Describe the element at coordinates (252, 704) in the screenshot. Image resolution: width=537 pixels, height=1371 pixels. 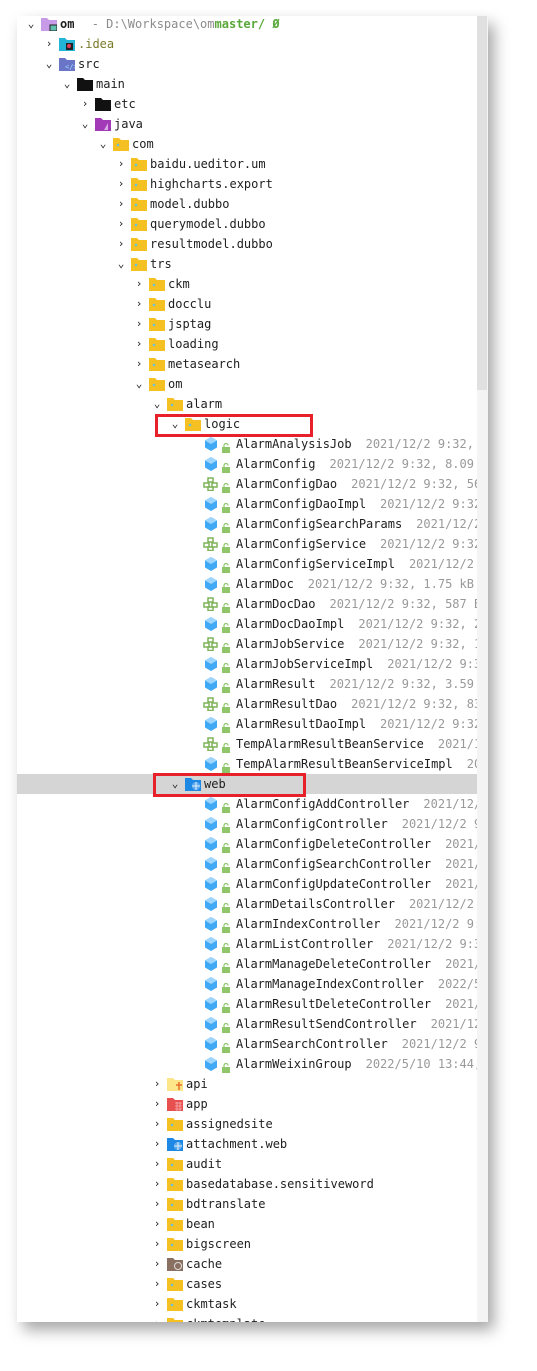
I see `tree-file-item: AlarmResultDao 2021/12/2 9:32, 835 B` at that location.